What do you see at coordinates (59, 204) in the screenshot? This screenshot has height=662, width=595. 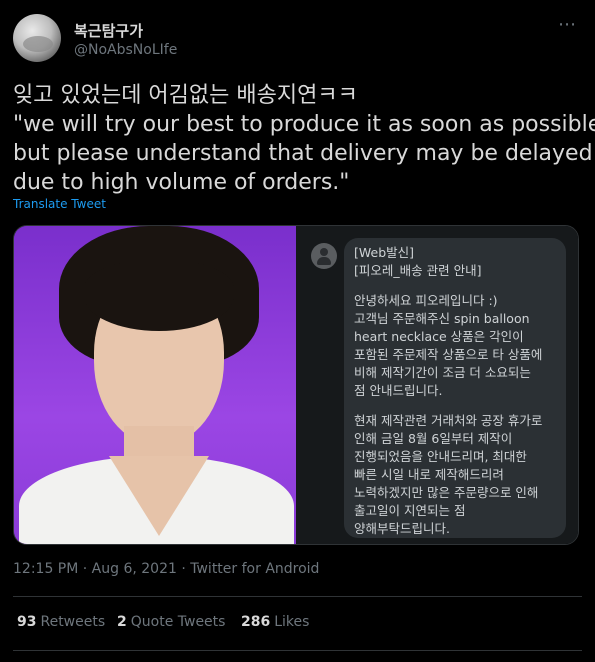 I see `translate-tweet-link: Translate Tweet` at bounding box center [59, 204].